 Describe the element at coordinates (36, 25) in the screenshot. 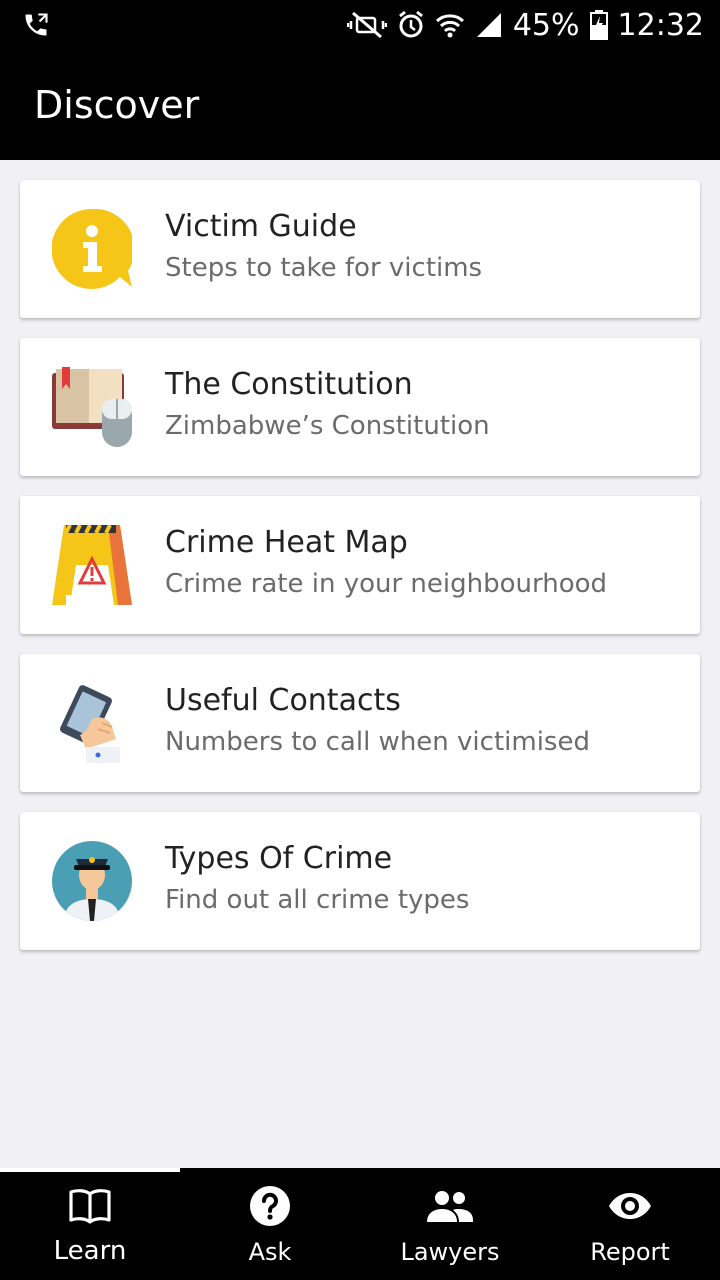

I see `phone-call-icon` at that location.